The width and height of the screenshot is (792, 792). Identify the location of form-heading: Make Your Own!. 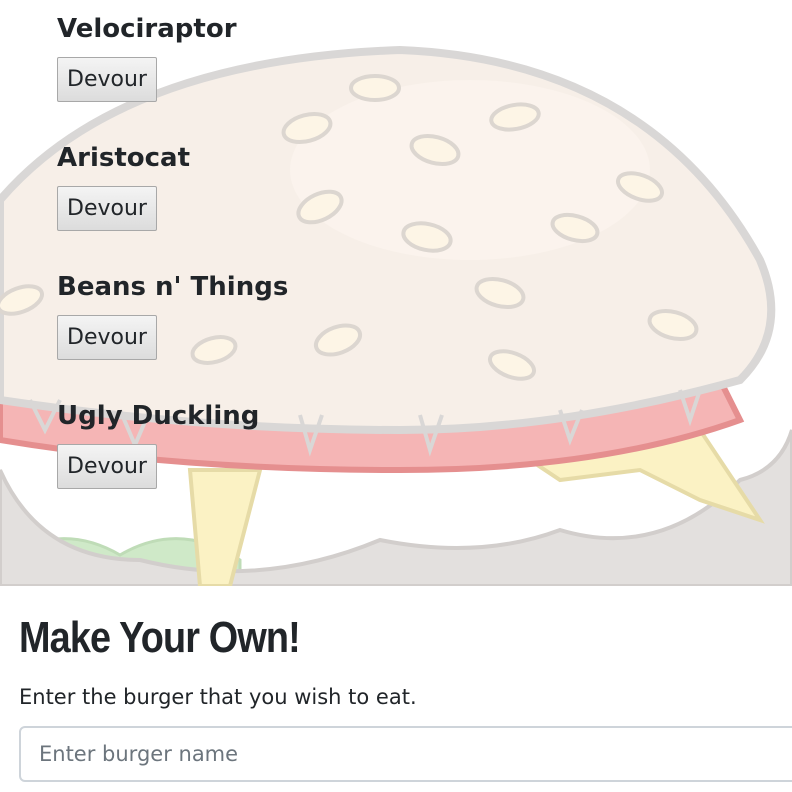
(160, 637).